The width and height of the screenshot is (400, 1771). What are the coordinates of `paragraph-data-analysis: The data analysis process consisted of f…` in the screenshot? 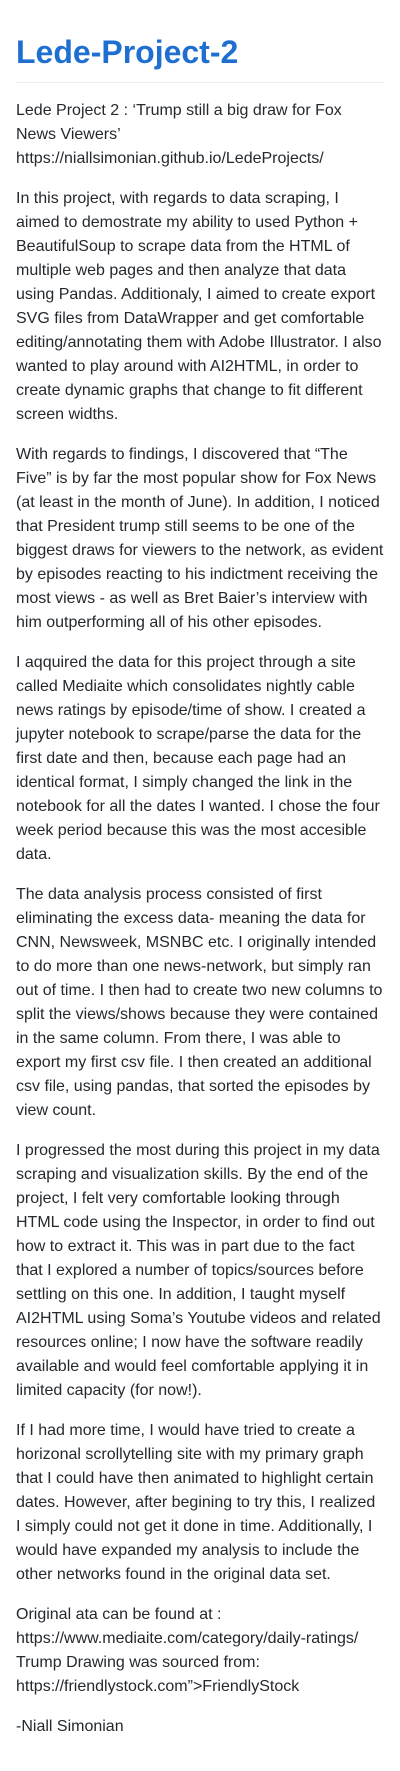 It's located at (199, 1002).